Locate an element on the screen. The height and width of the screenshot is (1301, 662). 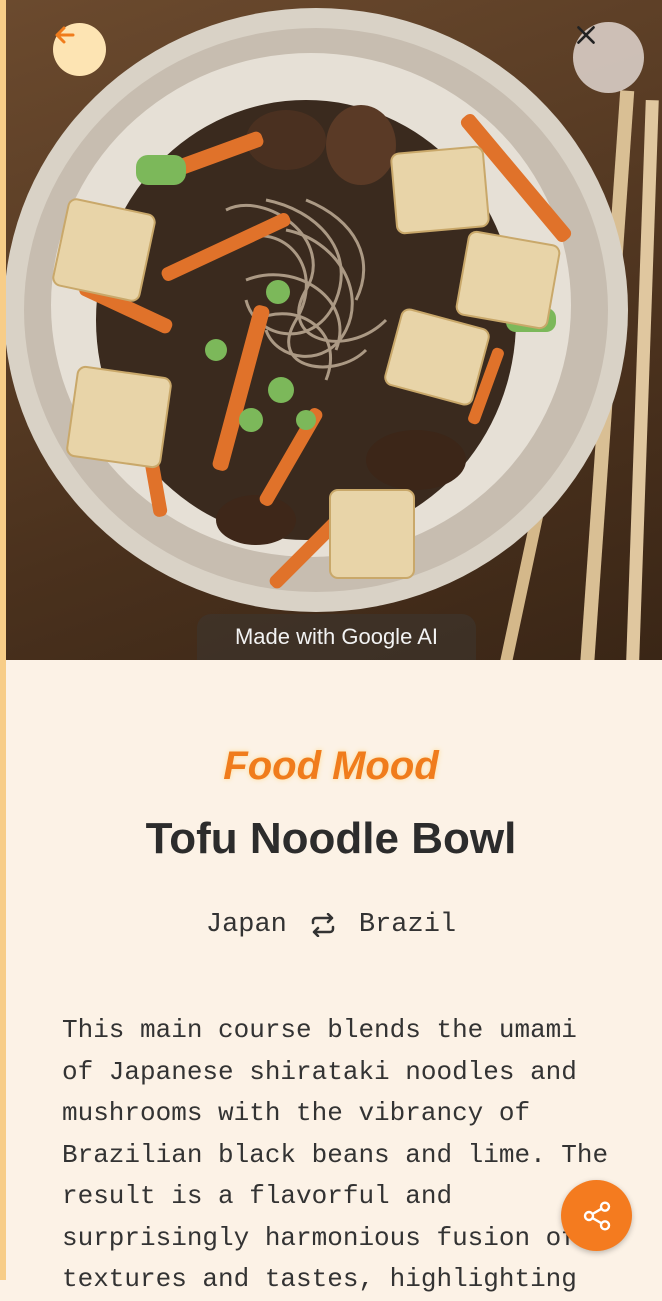
swap-arrows-icon is located at coordinates (323, 925).